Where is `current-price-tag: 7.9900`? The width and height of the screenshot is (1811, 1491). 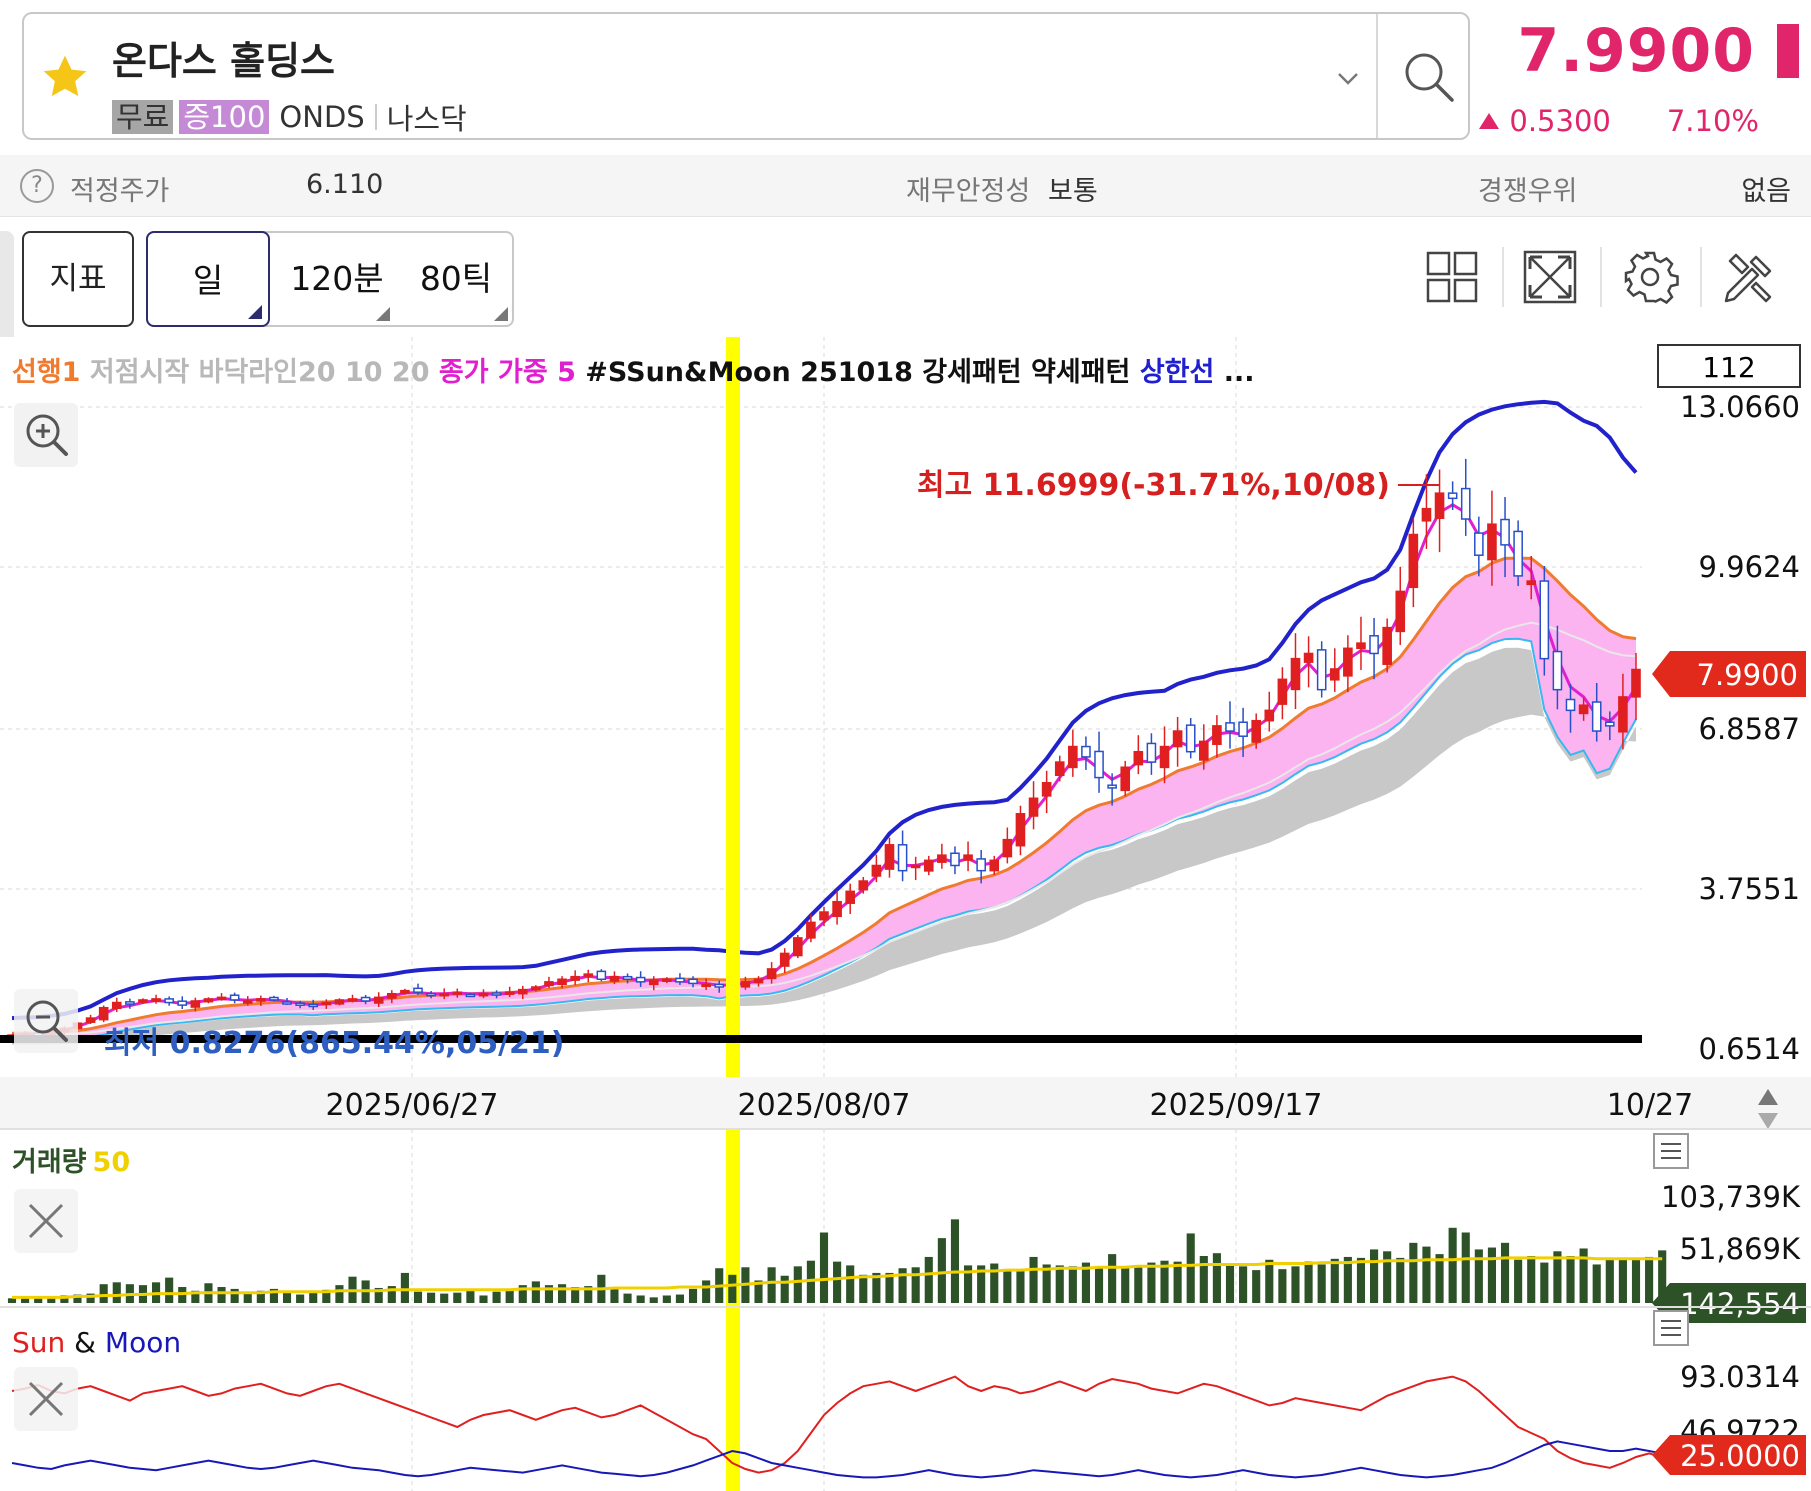 current-price-tag: 7.9900 is located at coordinates (1729, 674).